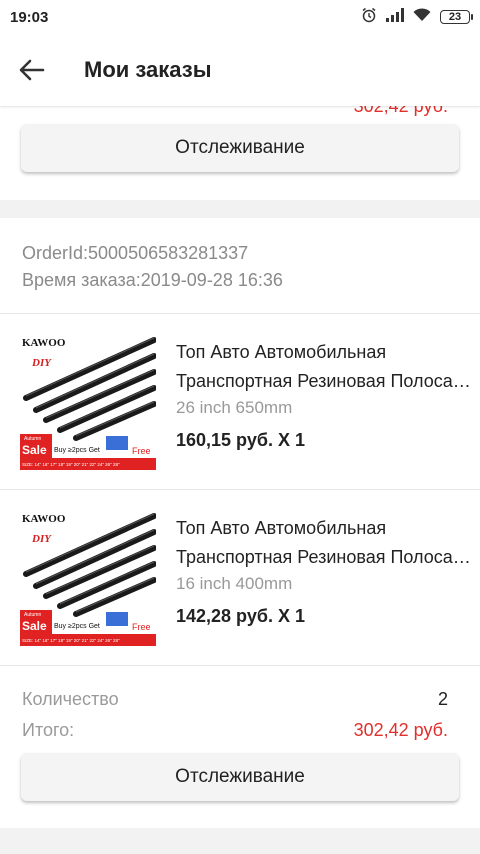 The image size is (480, 854). What do you see at coordinates (240, 70) in the screenshot?
I see `app-bar: Мои заказы` at bounding box center [240, 70].